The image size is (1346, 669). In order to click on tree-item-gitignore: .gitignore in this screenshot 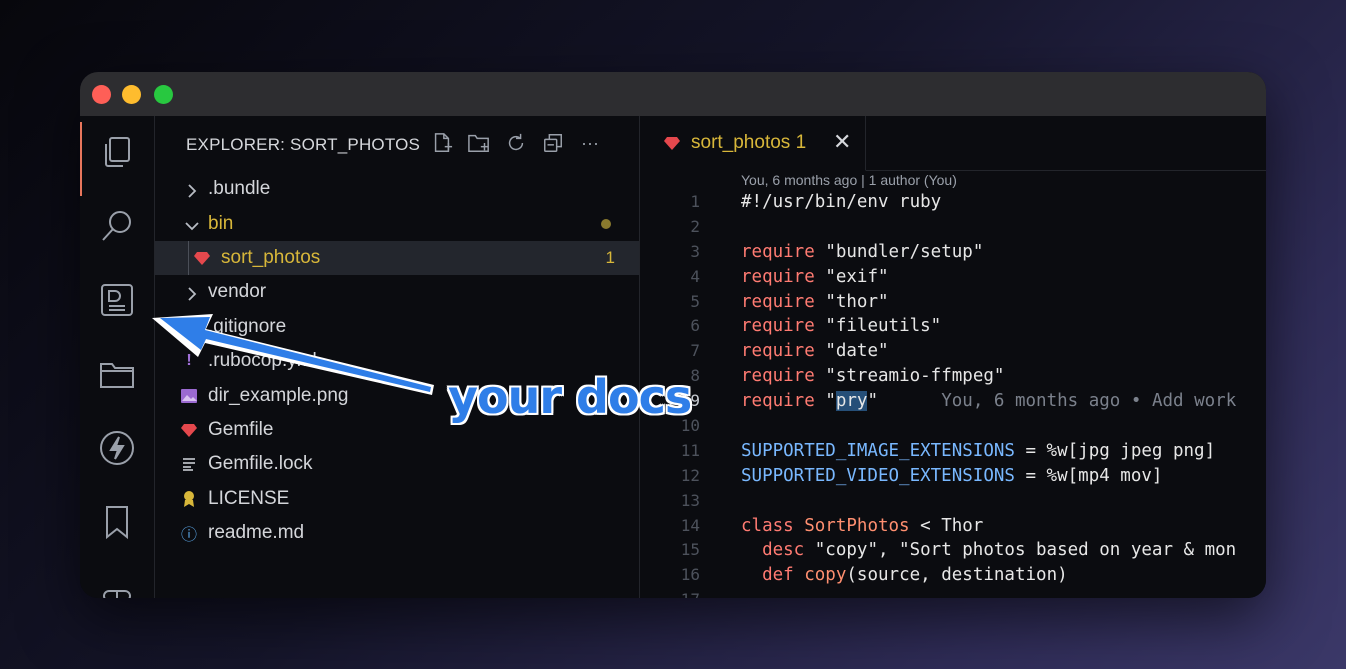, I will do `click(397, 327)`.